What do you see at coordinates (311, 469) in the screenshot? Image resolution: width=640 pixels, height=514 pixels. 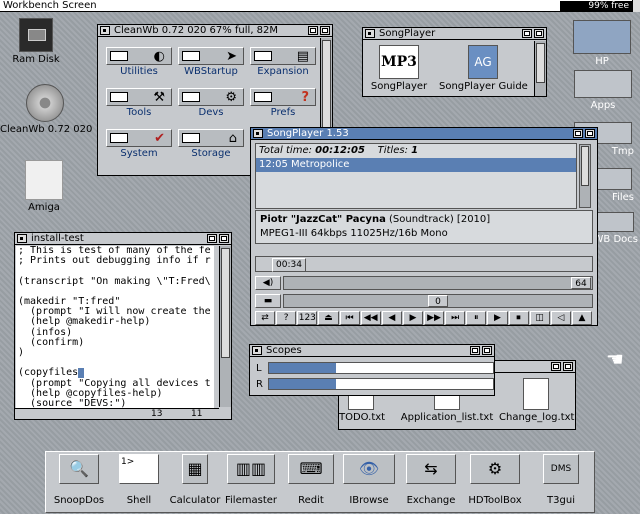 I see `keyboard-icon: ⌨` at bounding box center [311, 469].